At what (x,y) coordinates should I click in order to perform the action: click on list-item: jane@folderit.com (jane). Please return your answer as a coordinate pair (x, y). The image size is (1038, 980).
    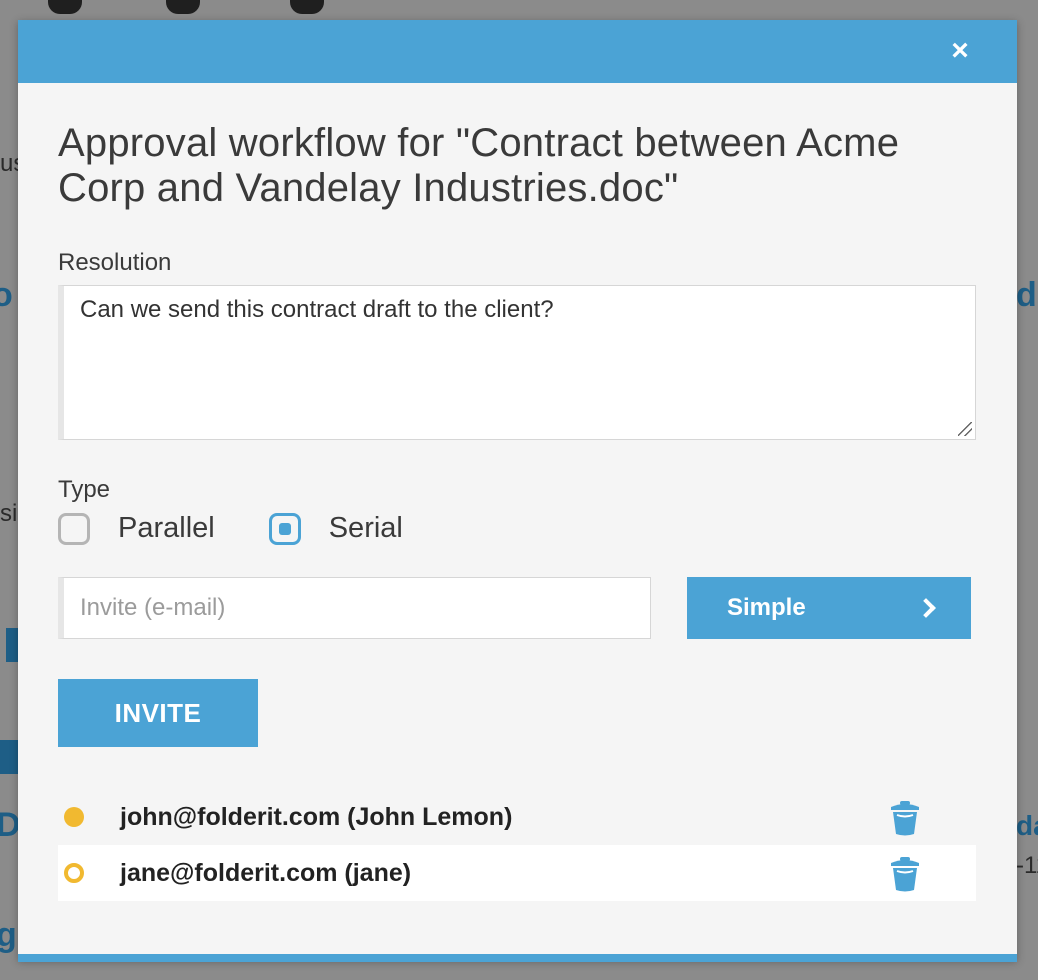
    Looking at the image, I should click on (517, 873).